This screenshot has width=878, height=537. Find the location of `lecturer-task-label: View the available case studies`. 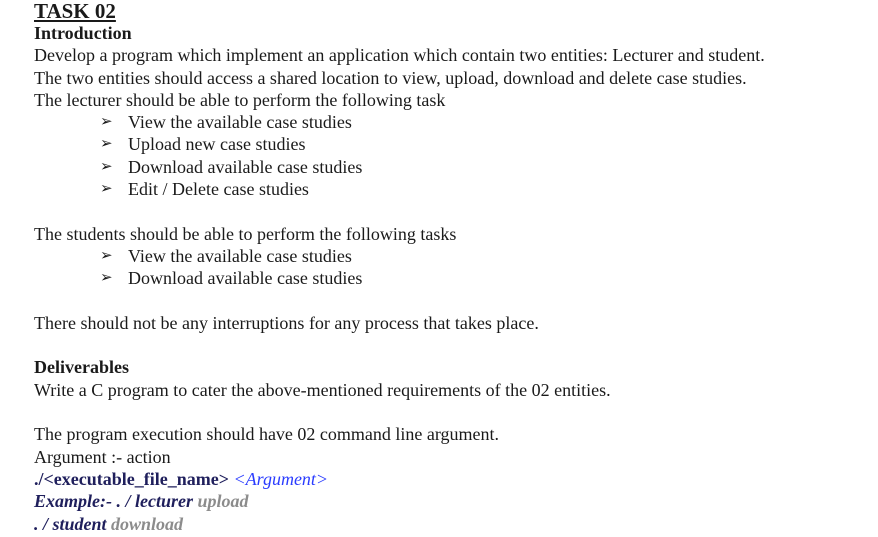

lecturer-task-label: View the available case studies is located at coordinates (240, 122).